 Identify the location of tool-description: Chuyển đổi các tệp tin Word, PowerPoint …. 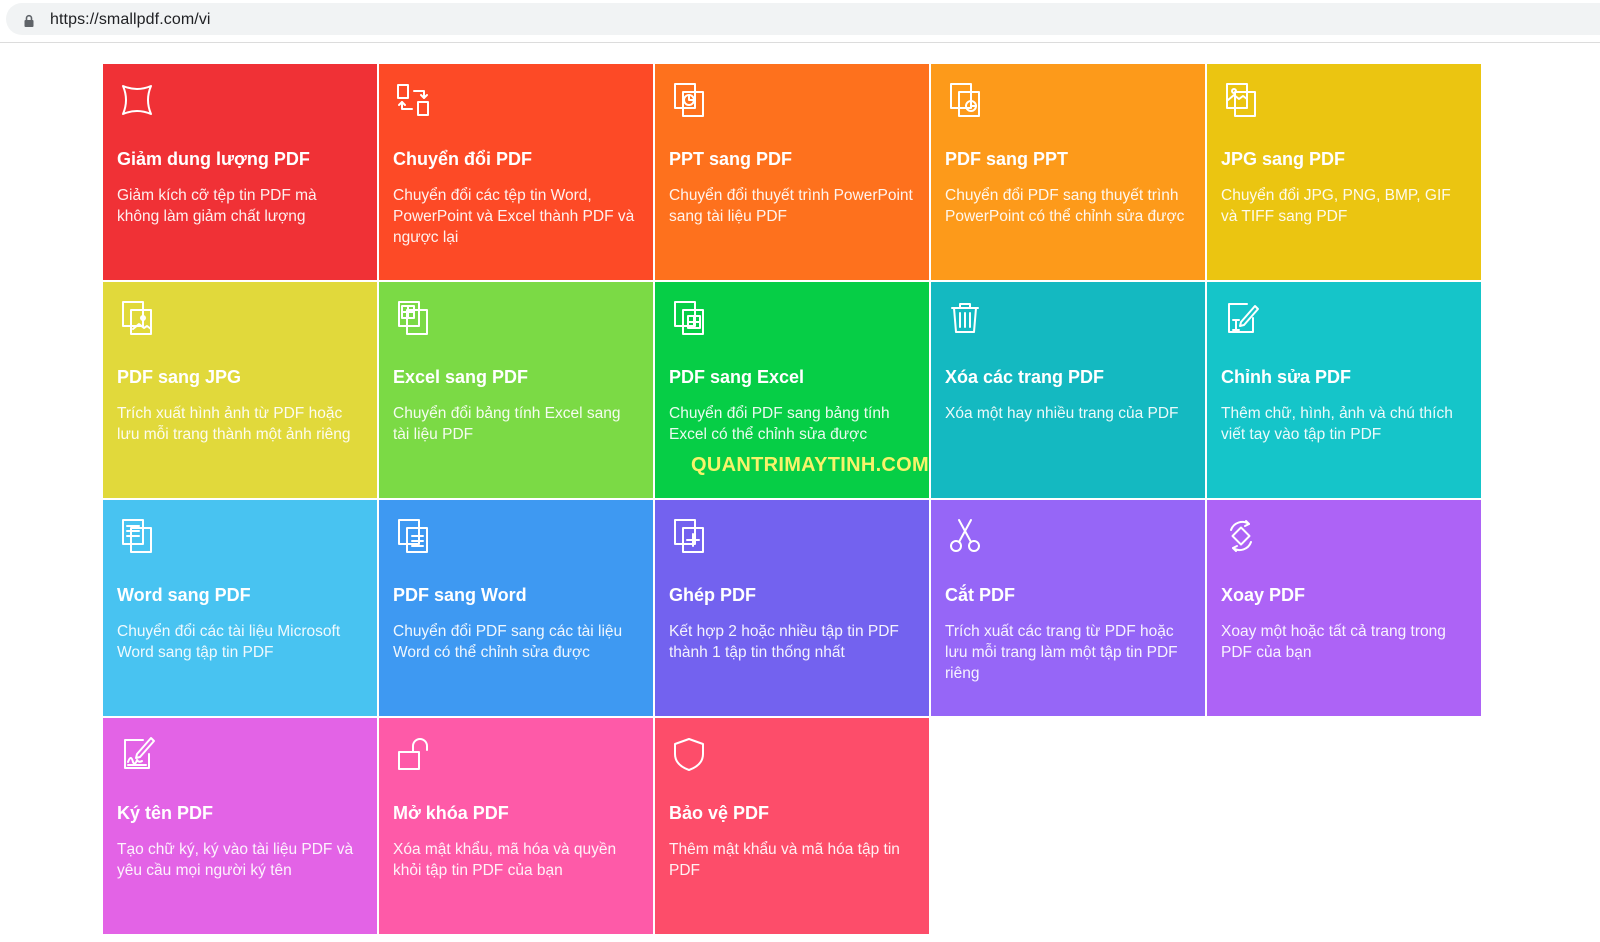
(514, 216).